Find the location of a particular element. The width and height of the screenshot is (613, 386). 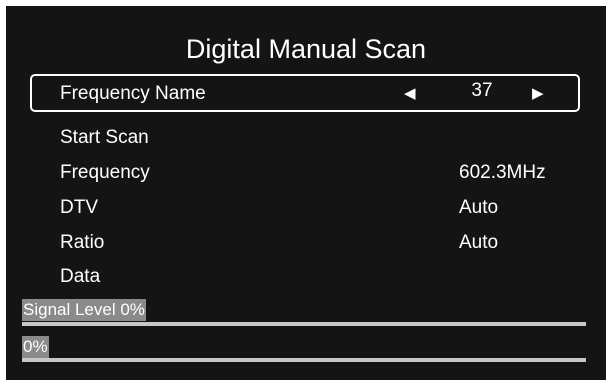

frequency-name-selector: Frequency Name ◀ 37 ▶ is located at coordinates (305, 93).